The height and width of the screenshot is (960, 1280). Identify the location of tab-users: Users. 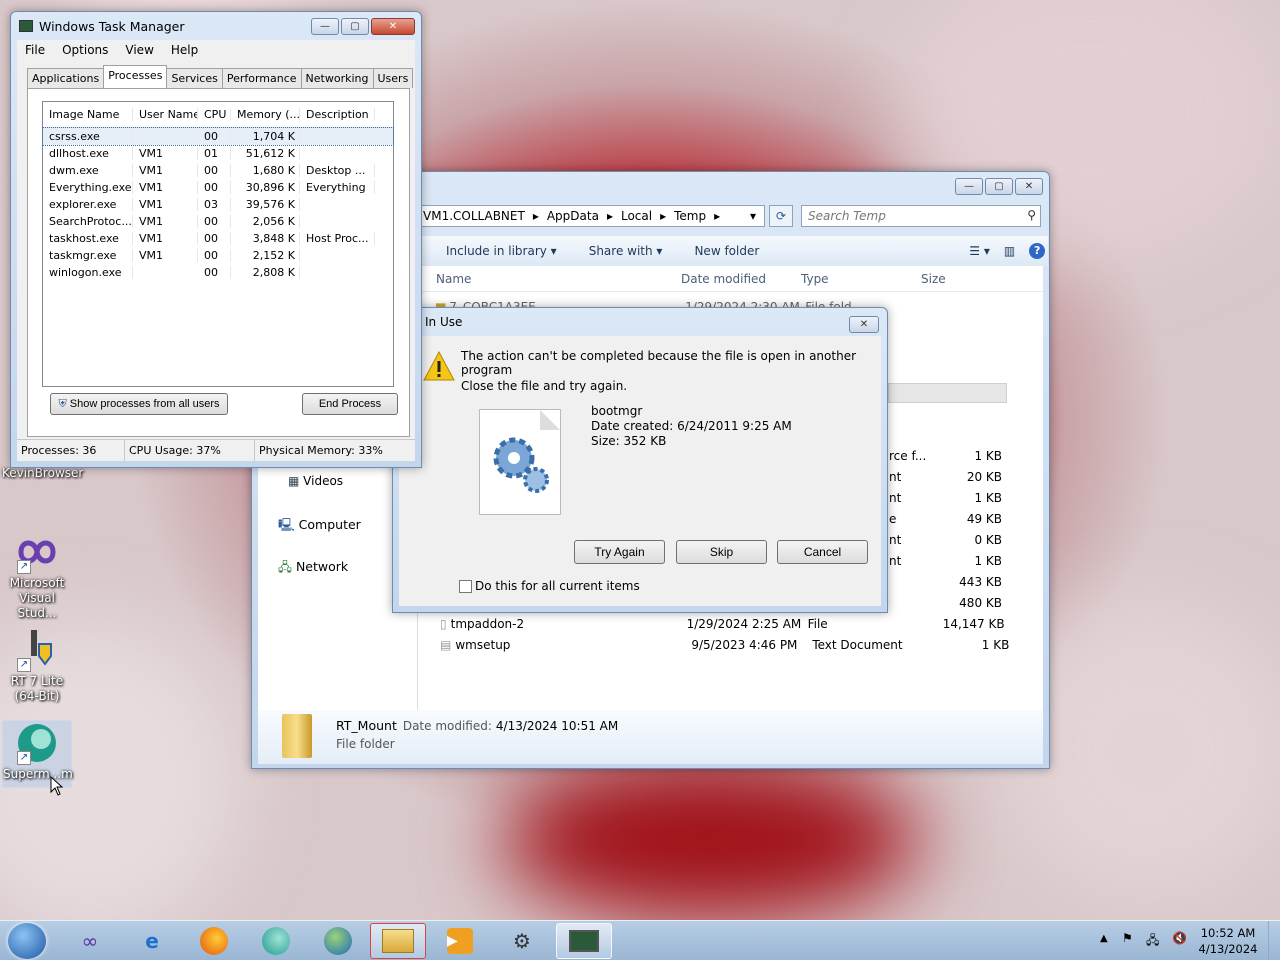
(393, 78).